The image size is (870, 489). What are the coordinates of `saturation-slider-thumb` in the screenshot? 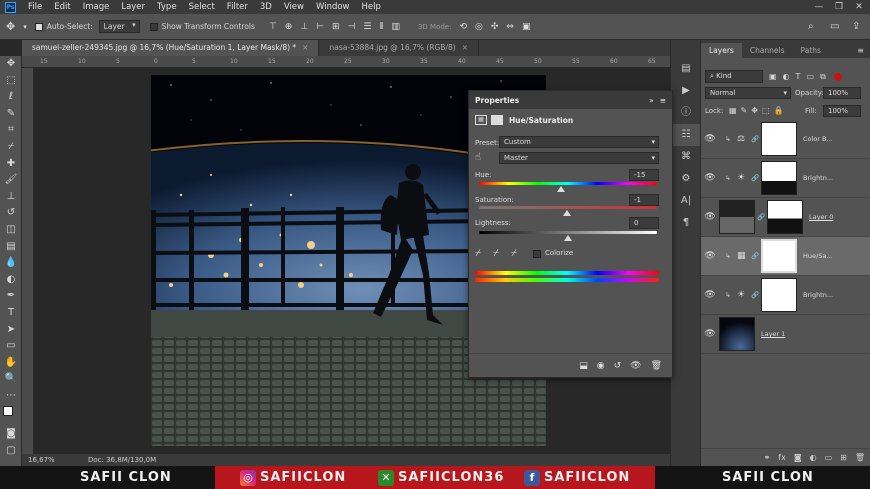 It's located at (567, 213).